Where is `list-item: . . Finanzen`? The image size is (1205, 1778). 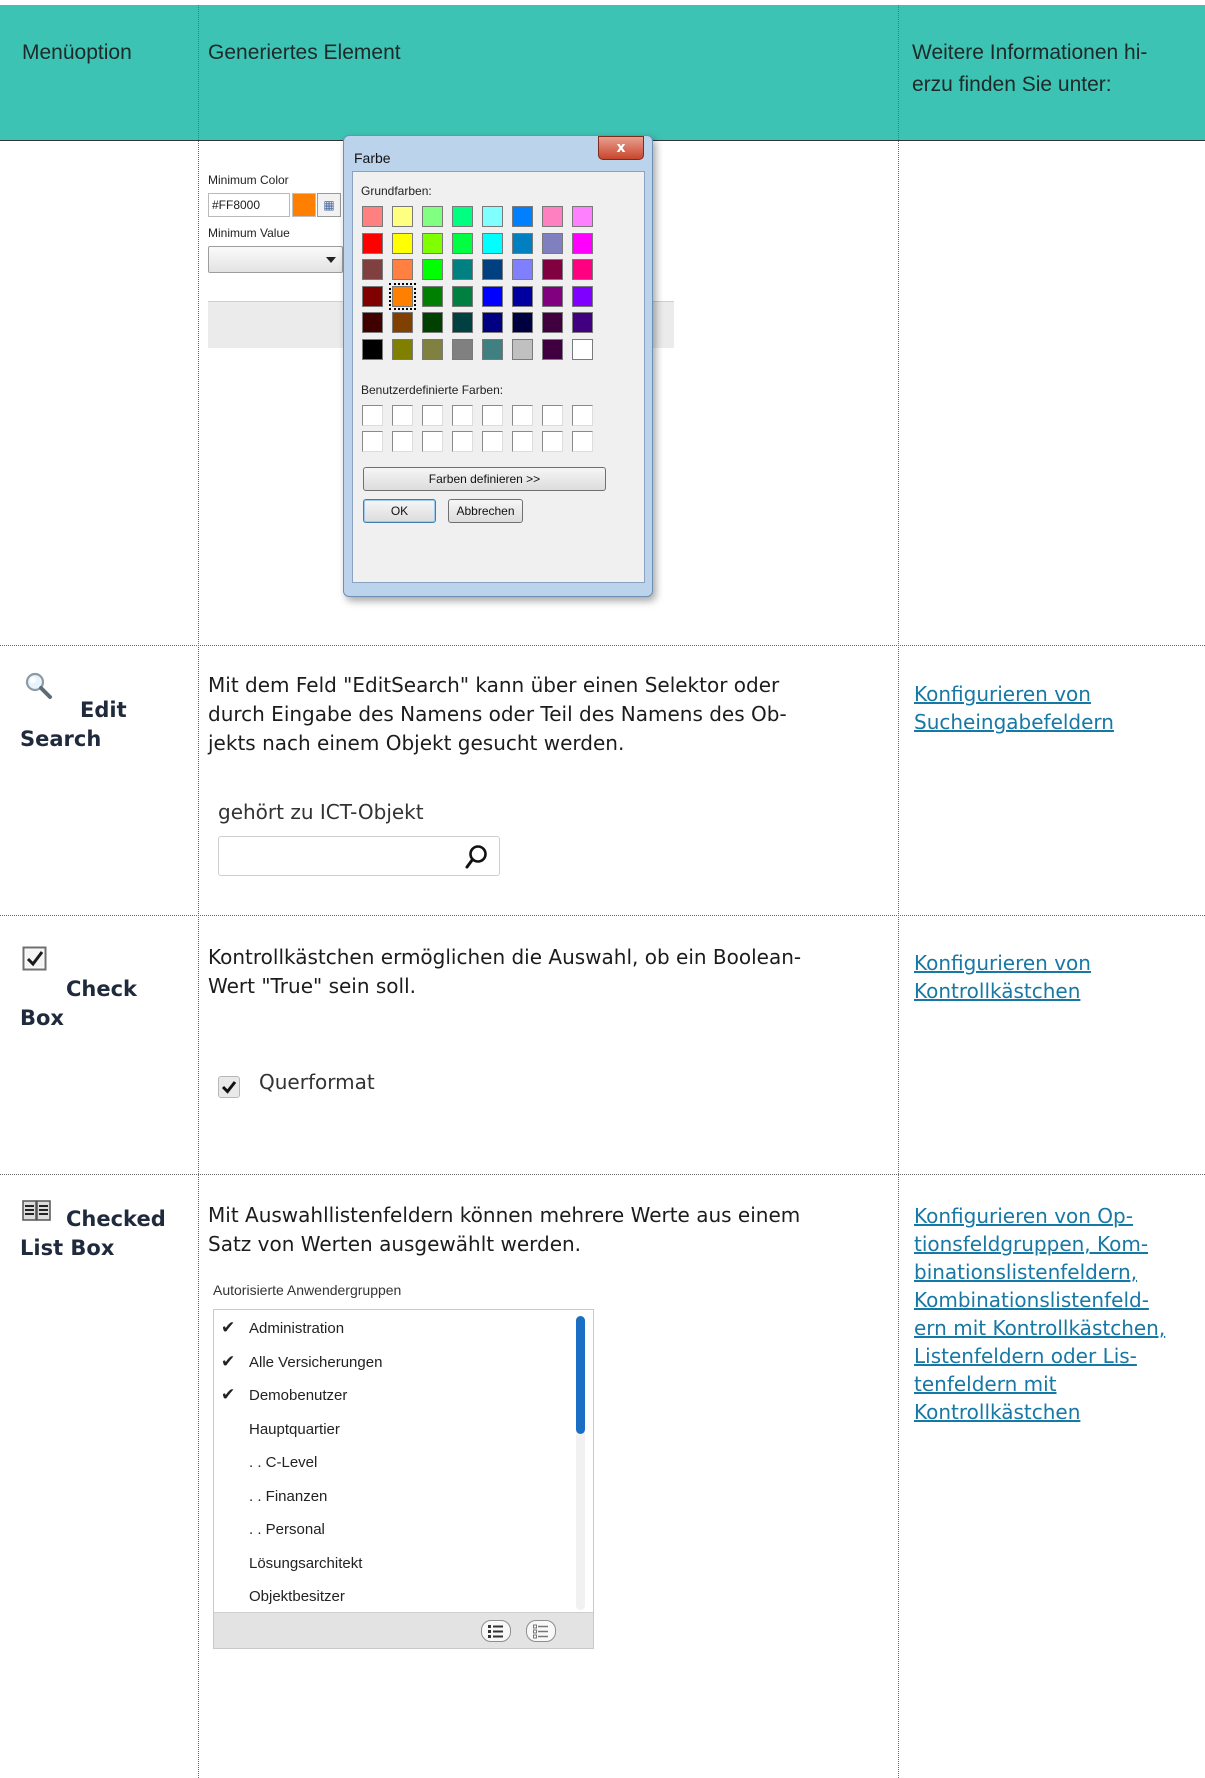 list-item: . . Finanzen is located at coordinates (386, 1499).